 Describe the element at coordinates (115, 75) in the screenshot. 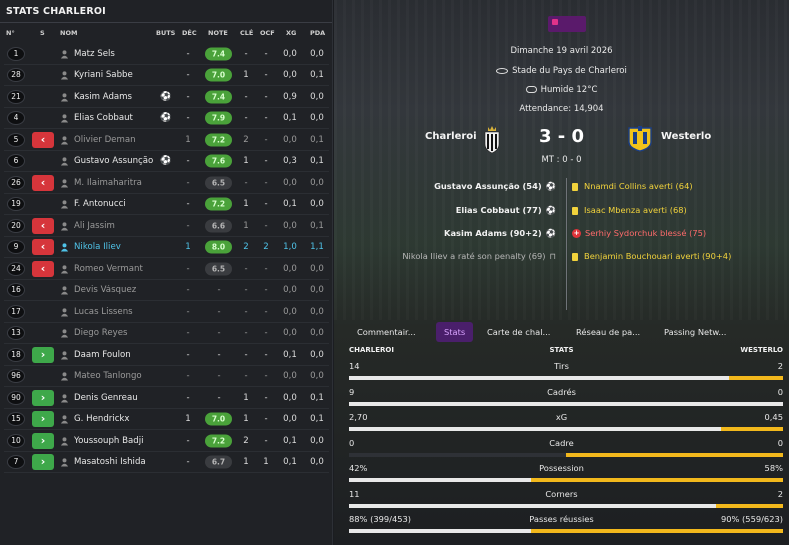

I see `player-name: Kyriani Sabbe` at that location.